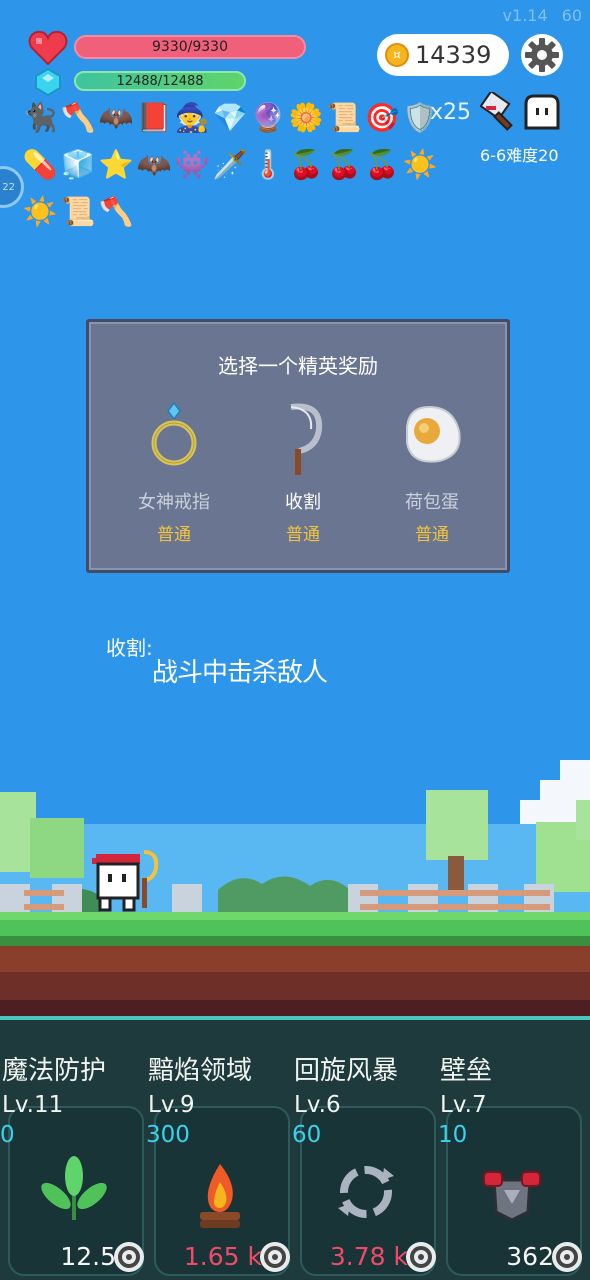 The image size is (590, 1280). I want to click on item-slot: ⭐, so click(116, 165).